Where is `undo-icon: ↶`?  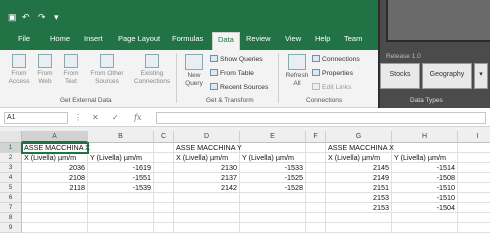 undo-icon: ↶ is located at coordinates (26, 17).